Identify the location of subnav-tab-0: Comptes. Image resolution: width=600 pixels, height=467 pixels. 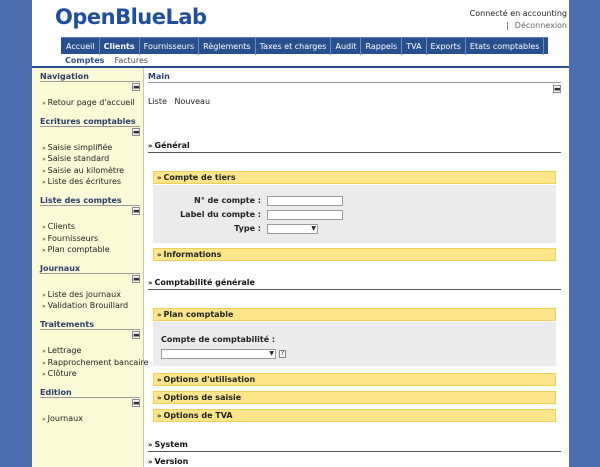
(84, 60).